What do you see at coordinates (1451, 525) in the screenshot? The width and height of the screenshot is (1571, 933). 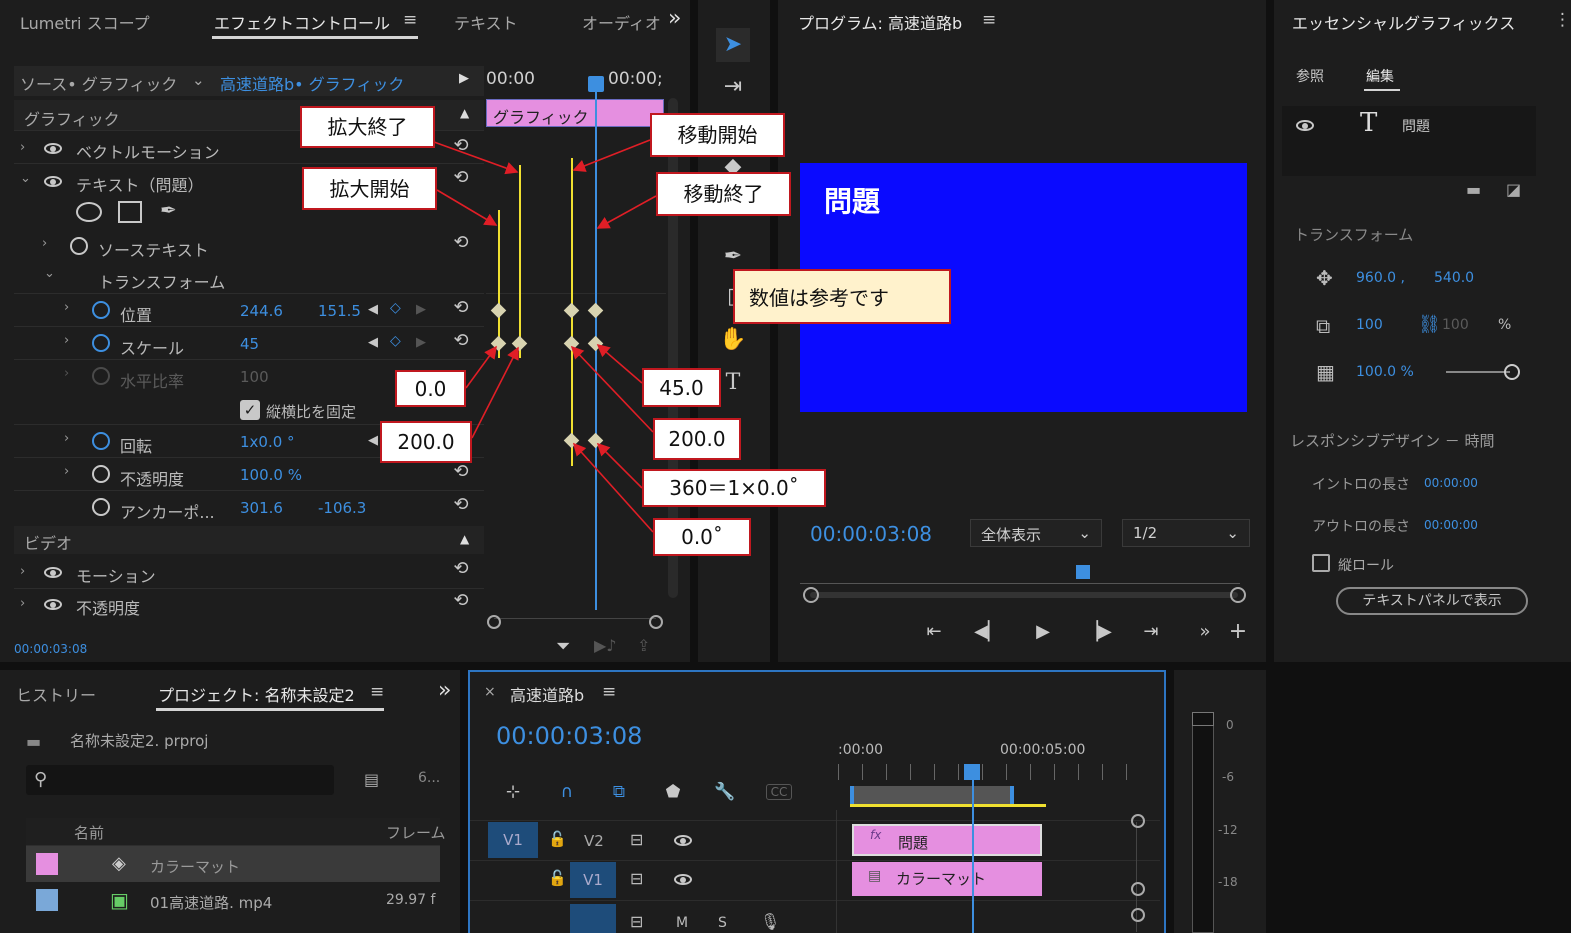 I see `outro-value: 00:00:00` at bounding box center [1451, 525].